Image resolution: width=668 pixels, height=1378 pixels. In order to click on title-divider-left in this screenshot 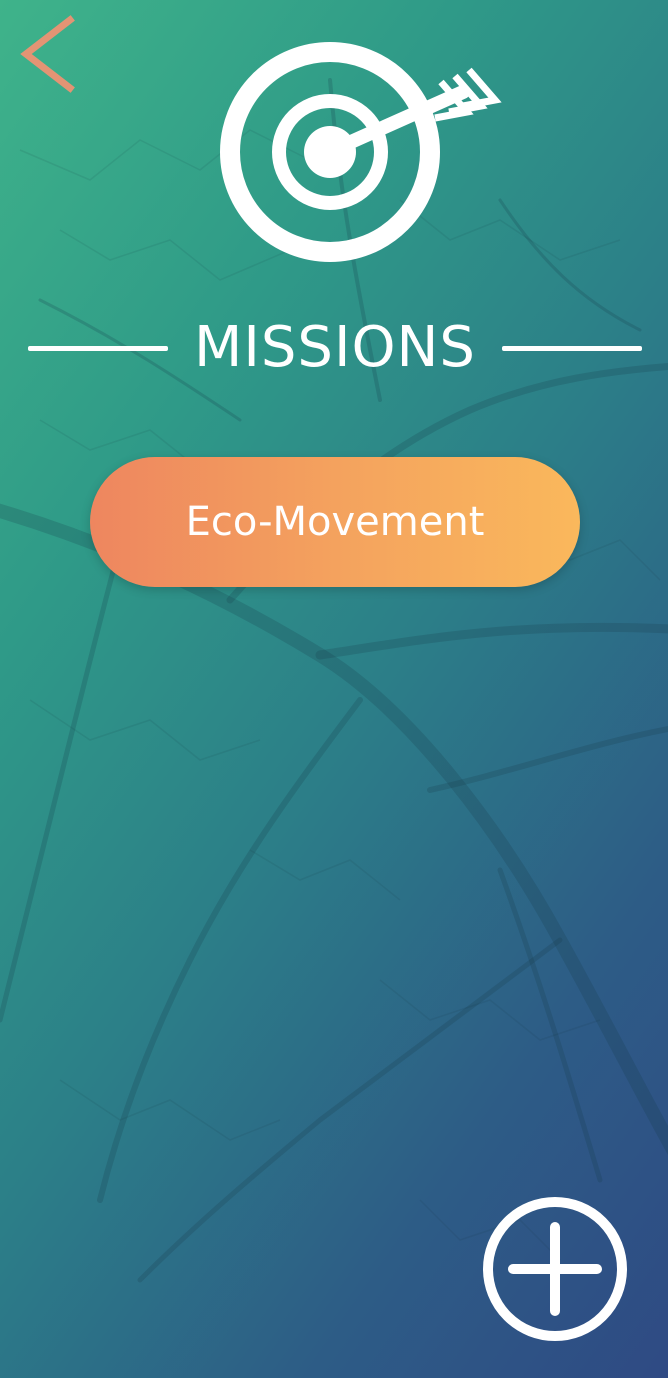, I will do `click(98, 348)`.